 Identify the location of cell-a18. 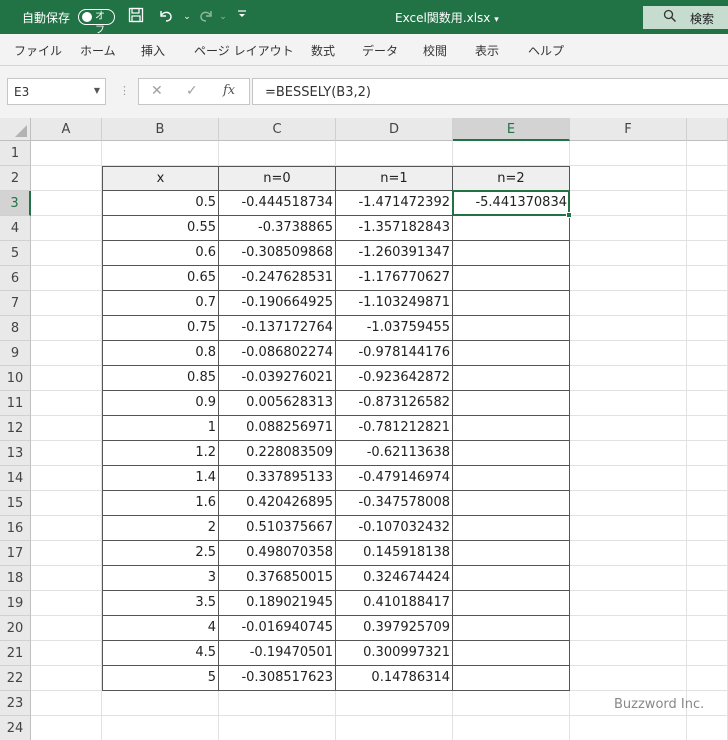
(66, 578).